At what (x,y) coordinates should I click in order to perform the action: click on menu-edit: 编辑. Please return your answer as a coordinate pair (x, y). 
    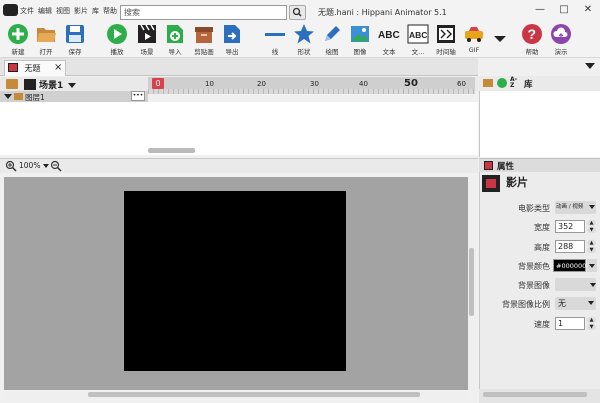
    Looking at the image, I should click on (45, 11).